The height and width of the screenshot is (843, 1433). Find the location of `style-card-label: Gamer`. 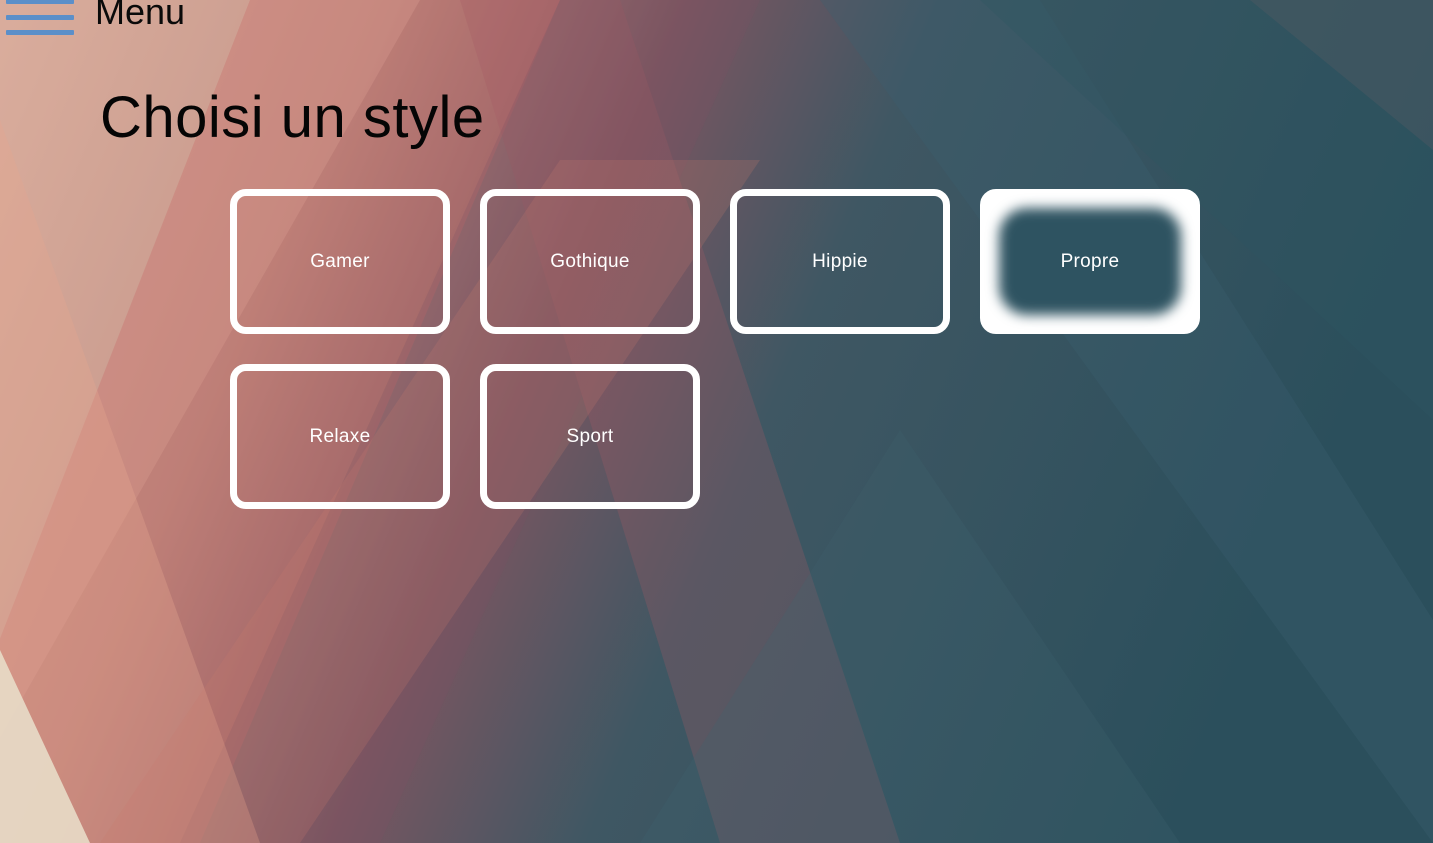

style-card-label: Gamer is located at coordinates (340, 261).